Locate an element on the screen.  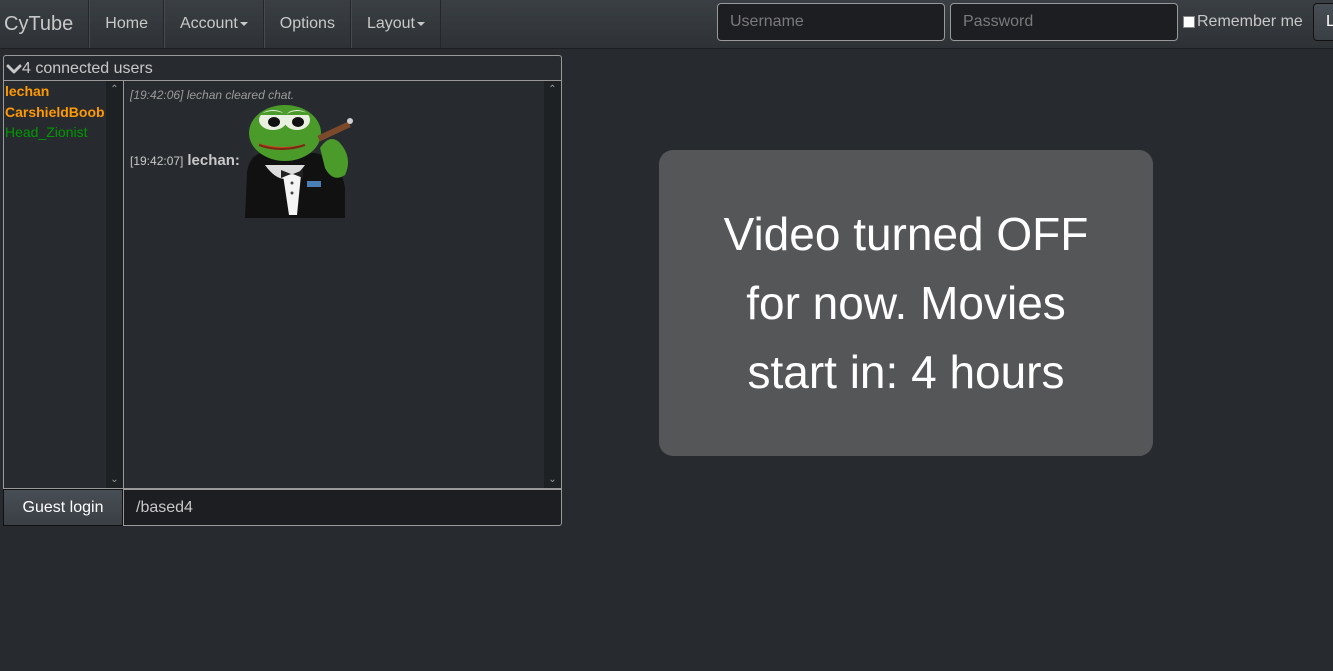
nav-options-label: Options is located at coordinates (307, 23).